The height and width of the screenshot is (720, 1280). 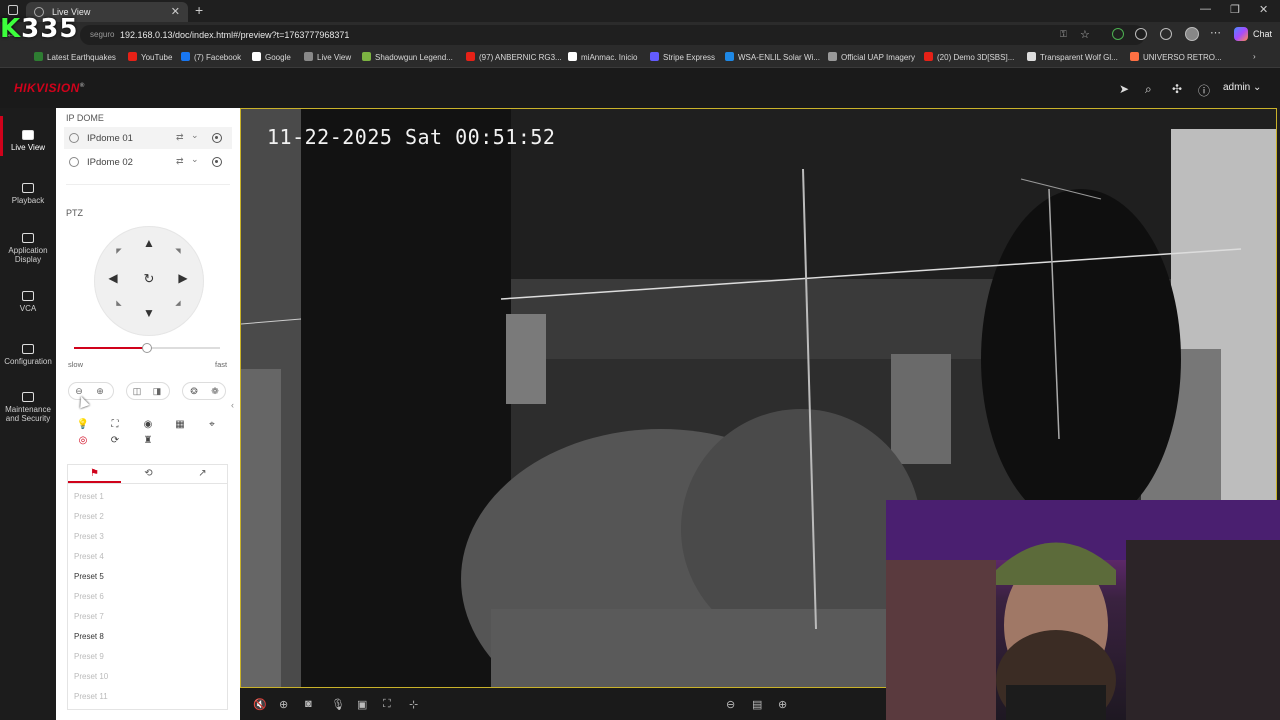 I want to click on ptz-down-button: ▼, so click(x=149, y=313).